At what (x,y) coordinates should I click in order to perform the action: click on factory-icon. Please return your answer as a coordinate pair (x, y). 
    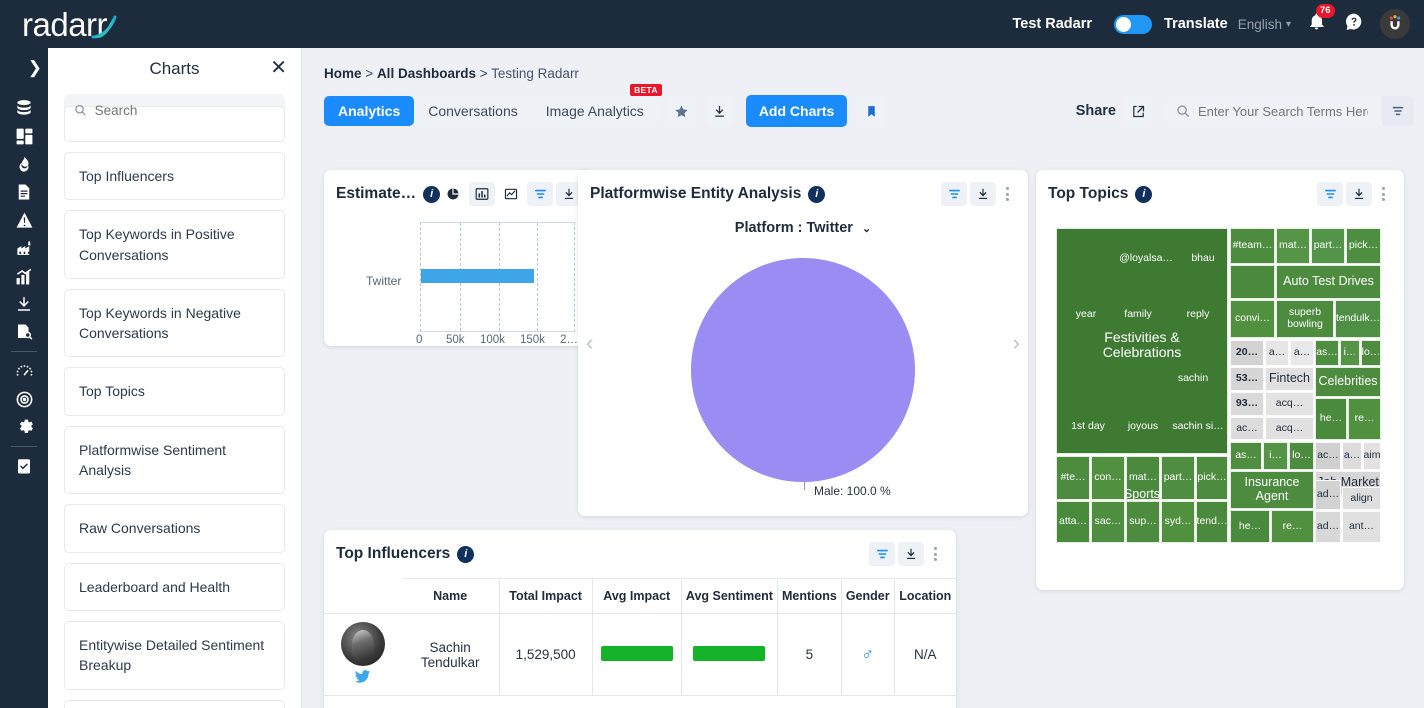
    Looking at the image, I should click on (24, 248).